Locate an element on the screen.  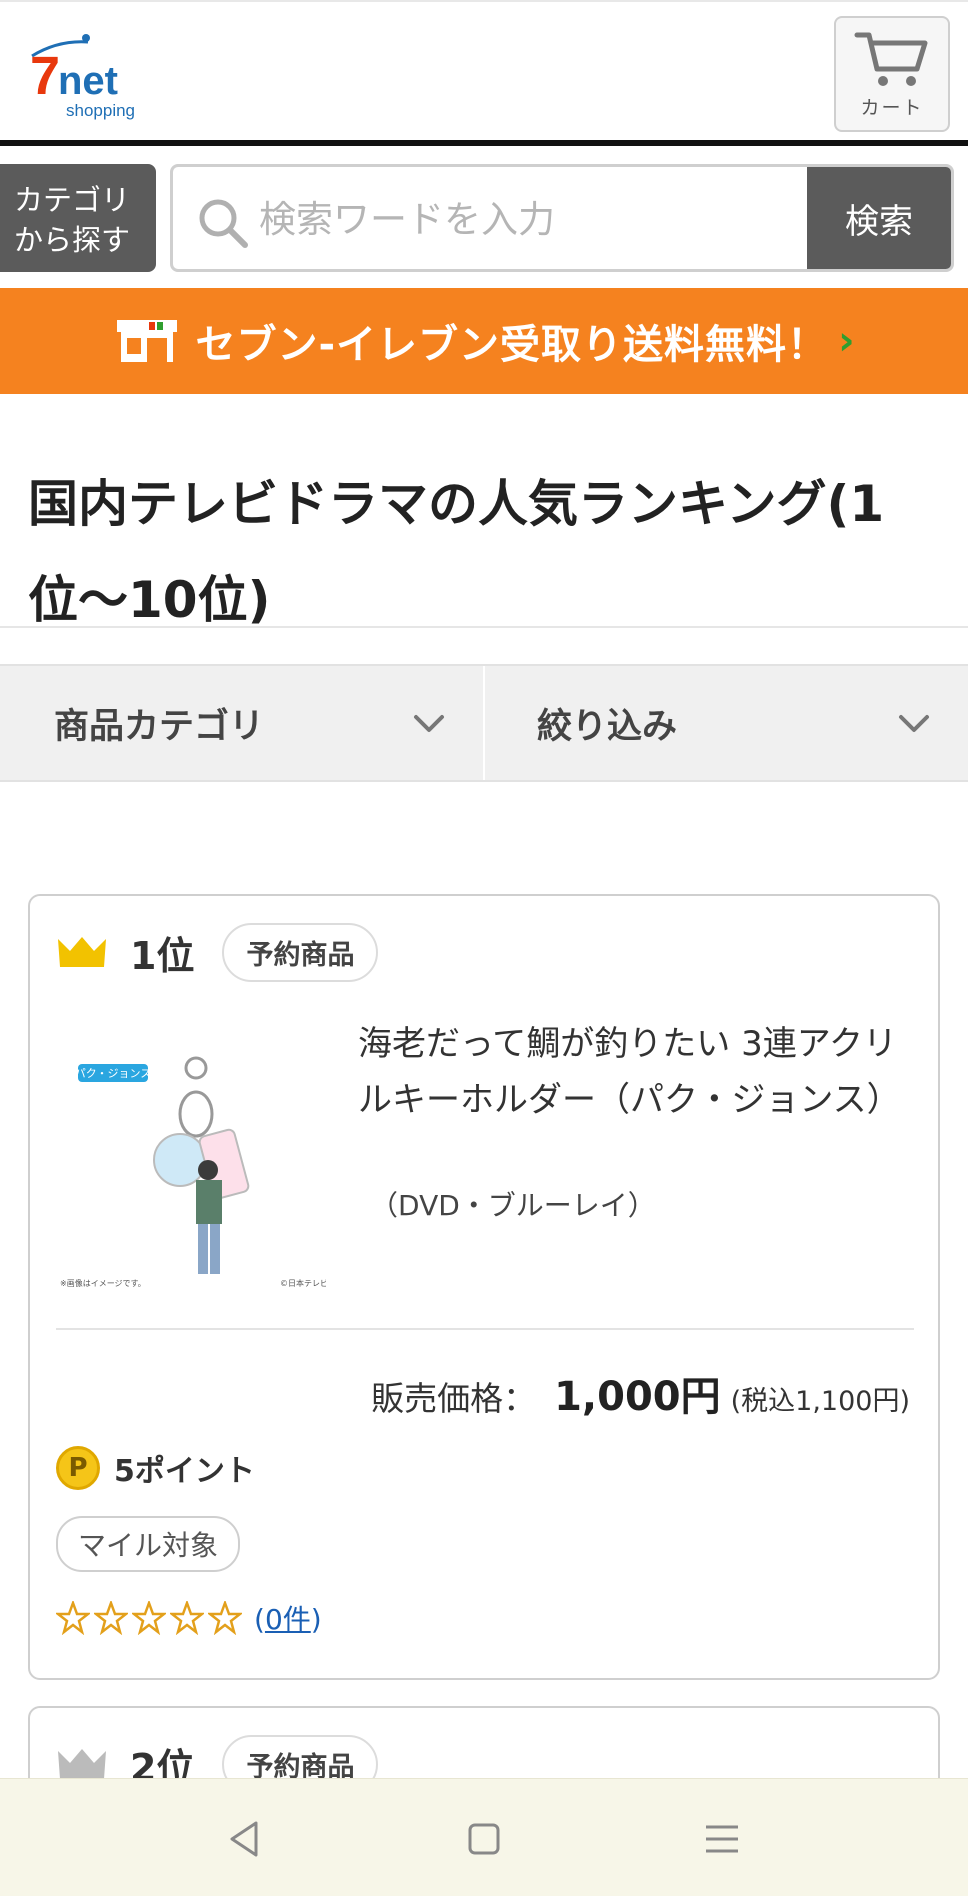
svg-text: 7 is located at coordinates (45, 76).